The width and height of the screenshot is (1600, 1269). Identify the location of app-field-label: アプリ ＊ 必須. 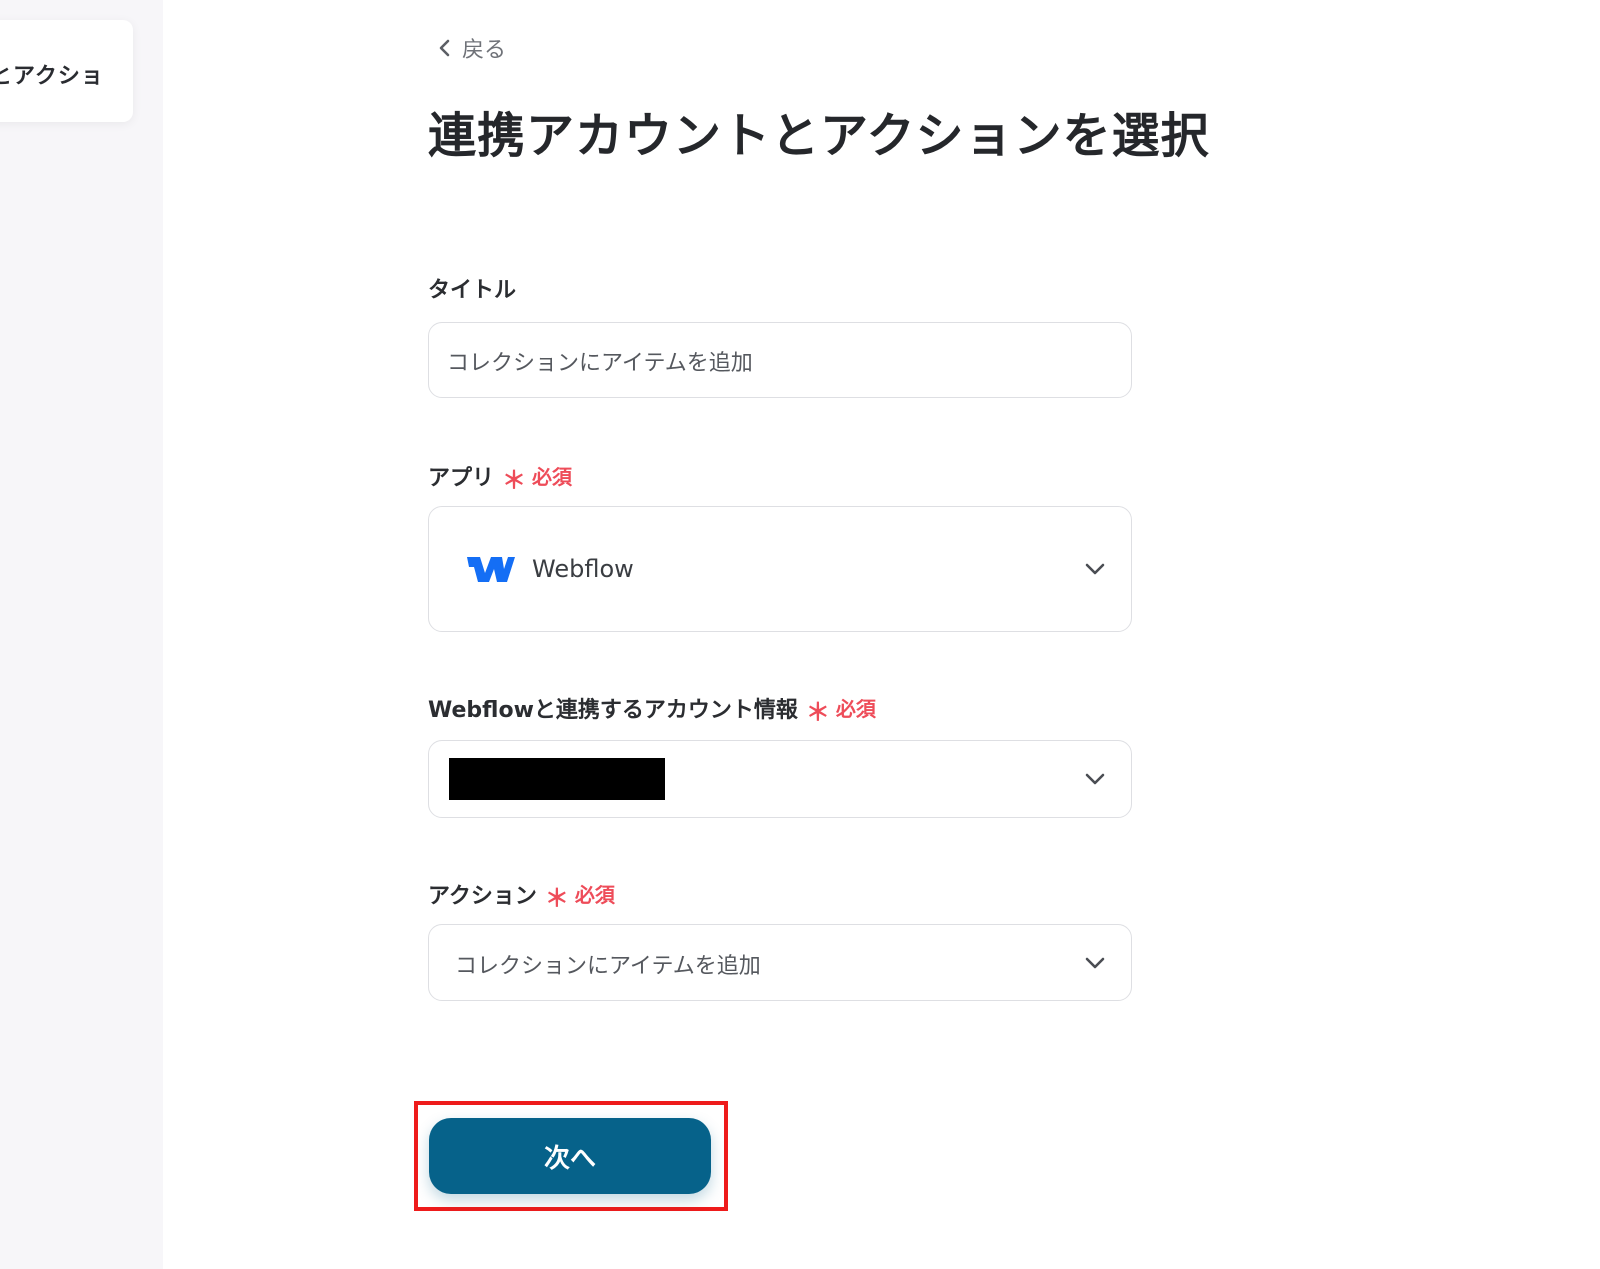
(500, 476).